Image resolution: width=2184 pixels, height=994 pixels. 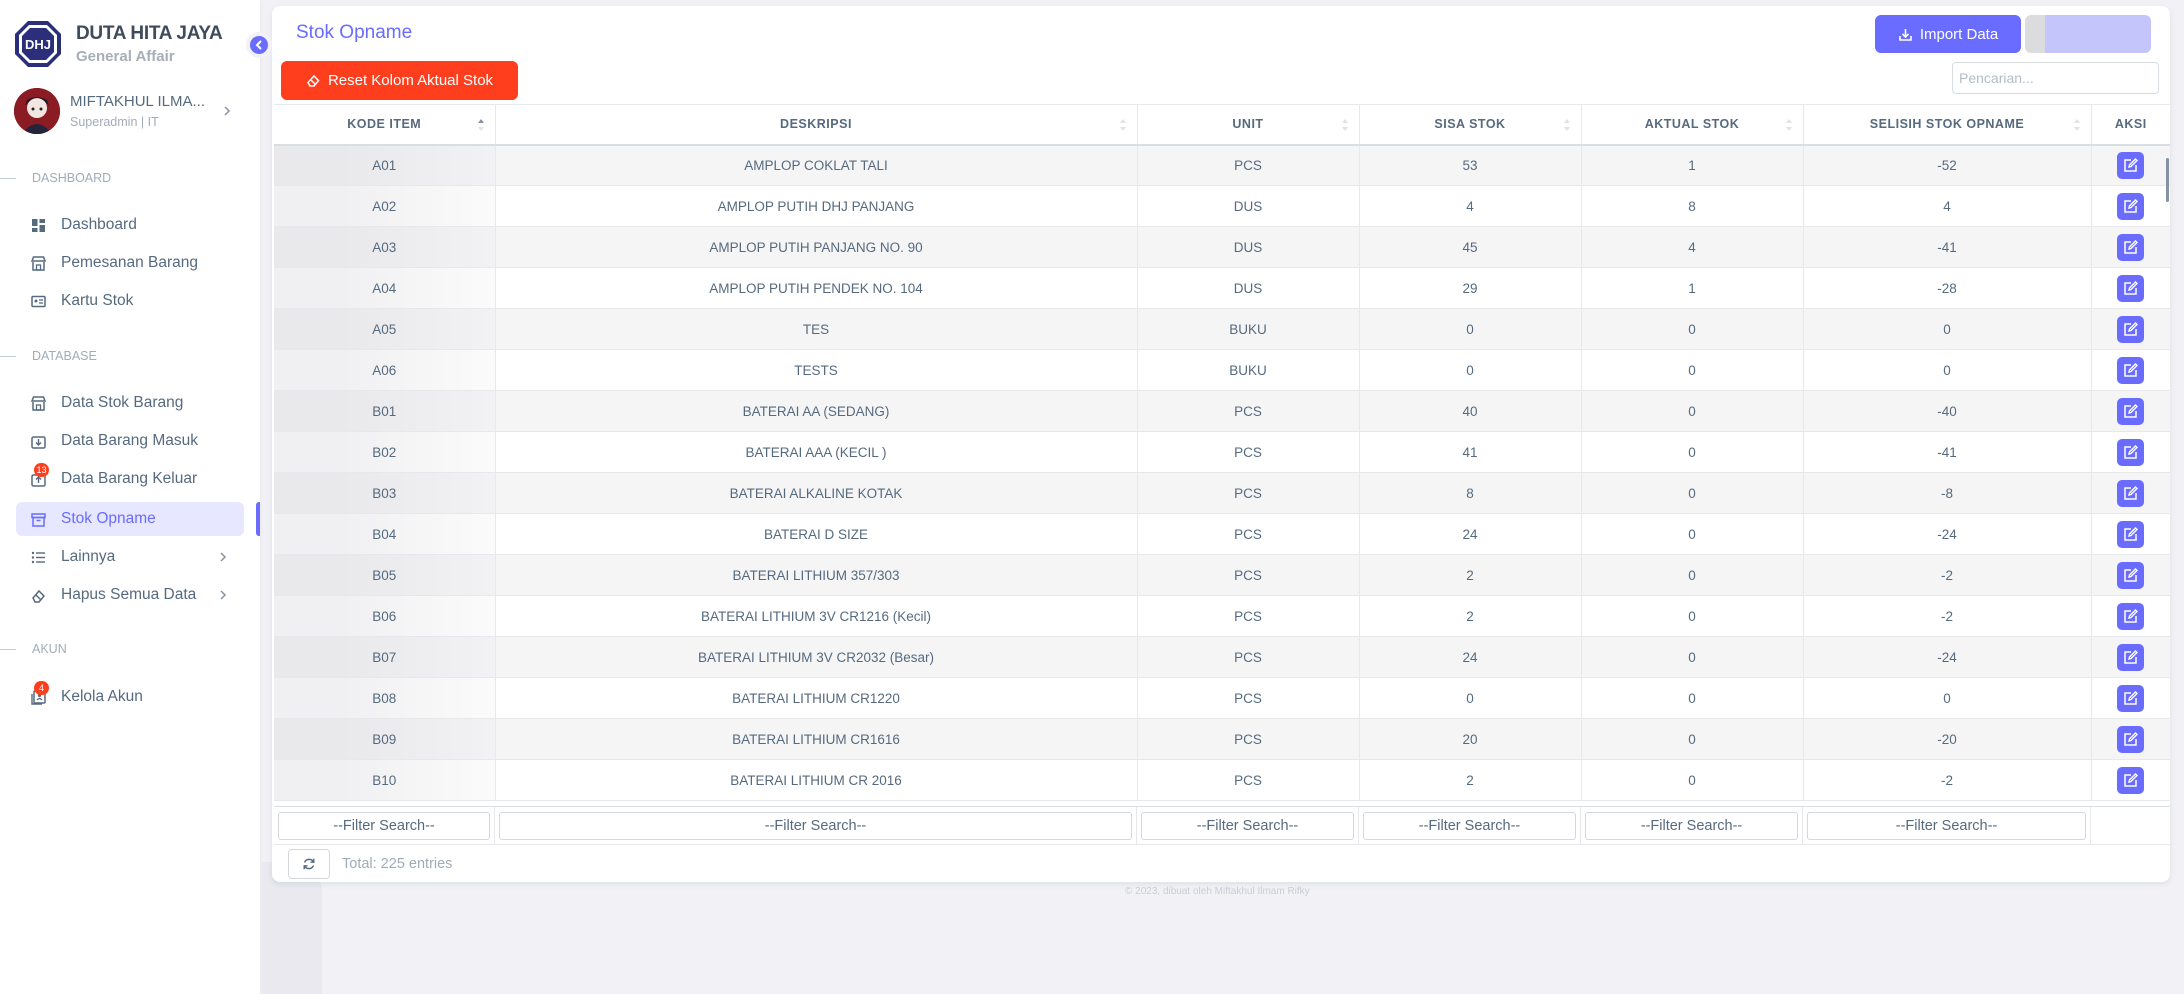 I want to click on cell-sisa-stok: 2, so click(x=1470, y=575).